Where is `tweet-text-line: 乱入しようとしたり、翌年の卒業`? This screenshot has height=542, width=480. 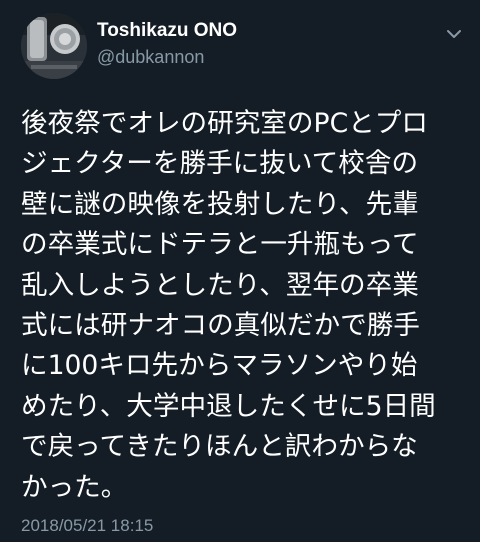 tweet-text-line: 乱入しようとしたり、翌年の卒業 is located at coordinates (220, 285).